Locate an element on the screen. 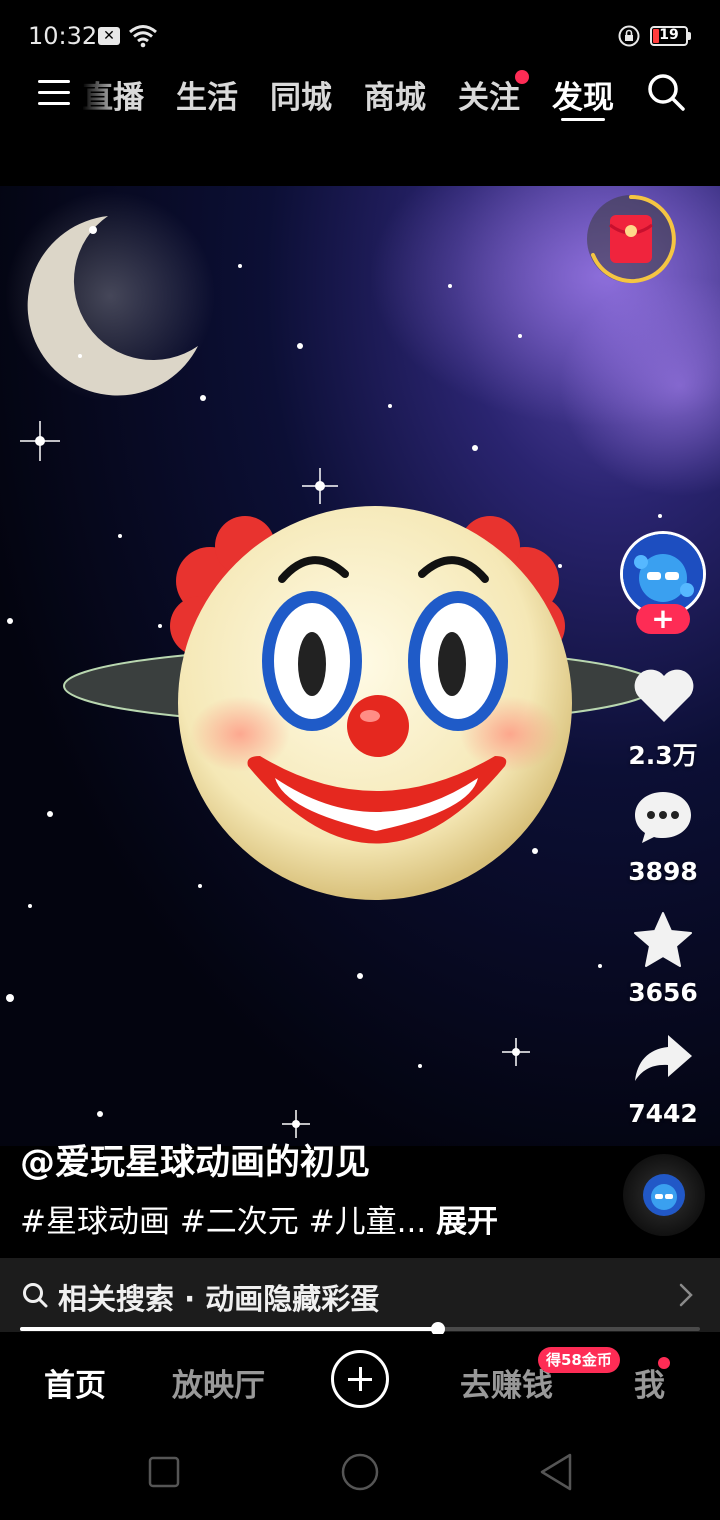  comment-count: 3898 is located at coordinates (663, 871).